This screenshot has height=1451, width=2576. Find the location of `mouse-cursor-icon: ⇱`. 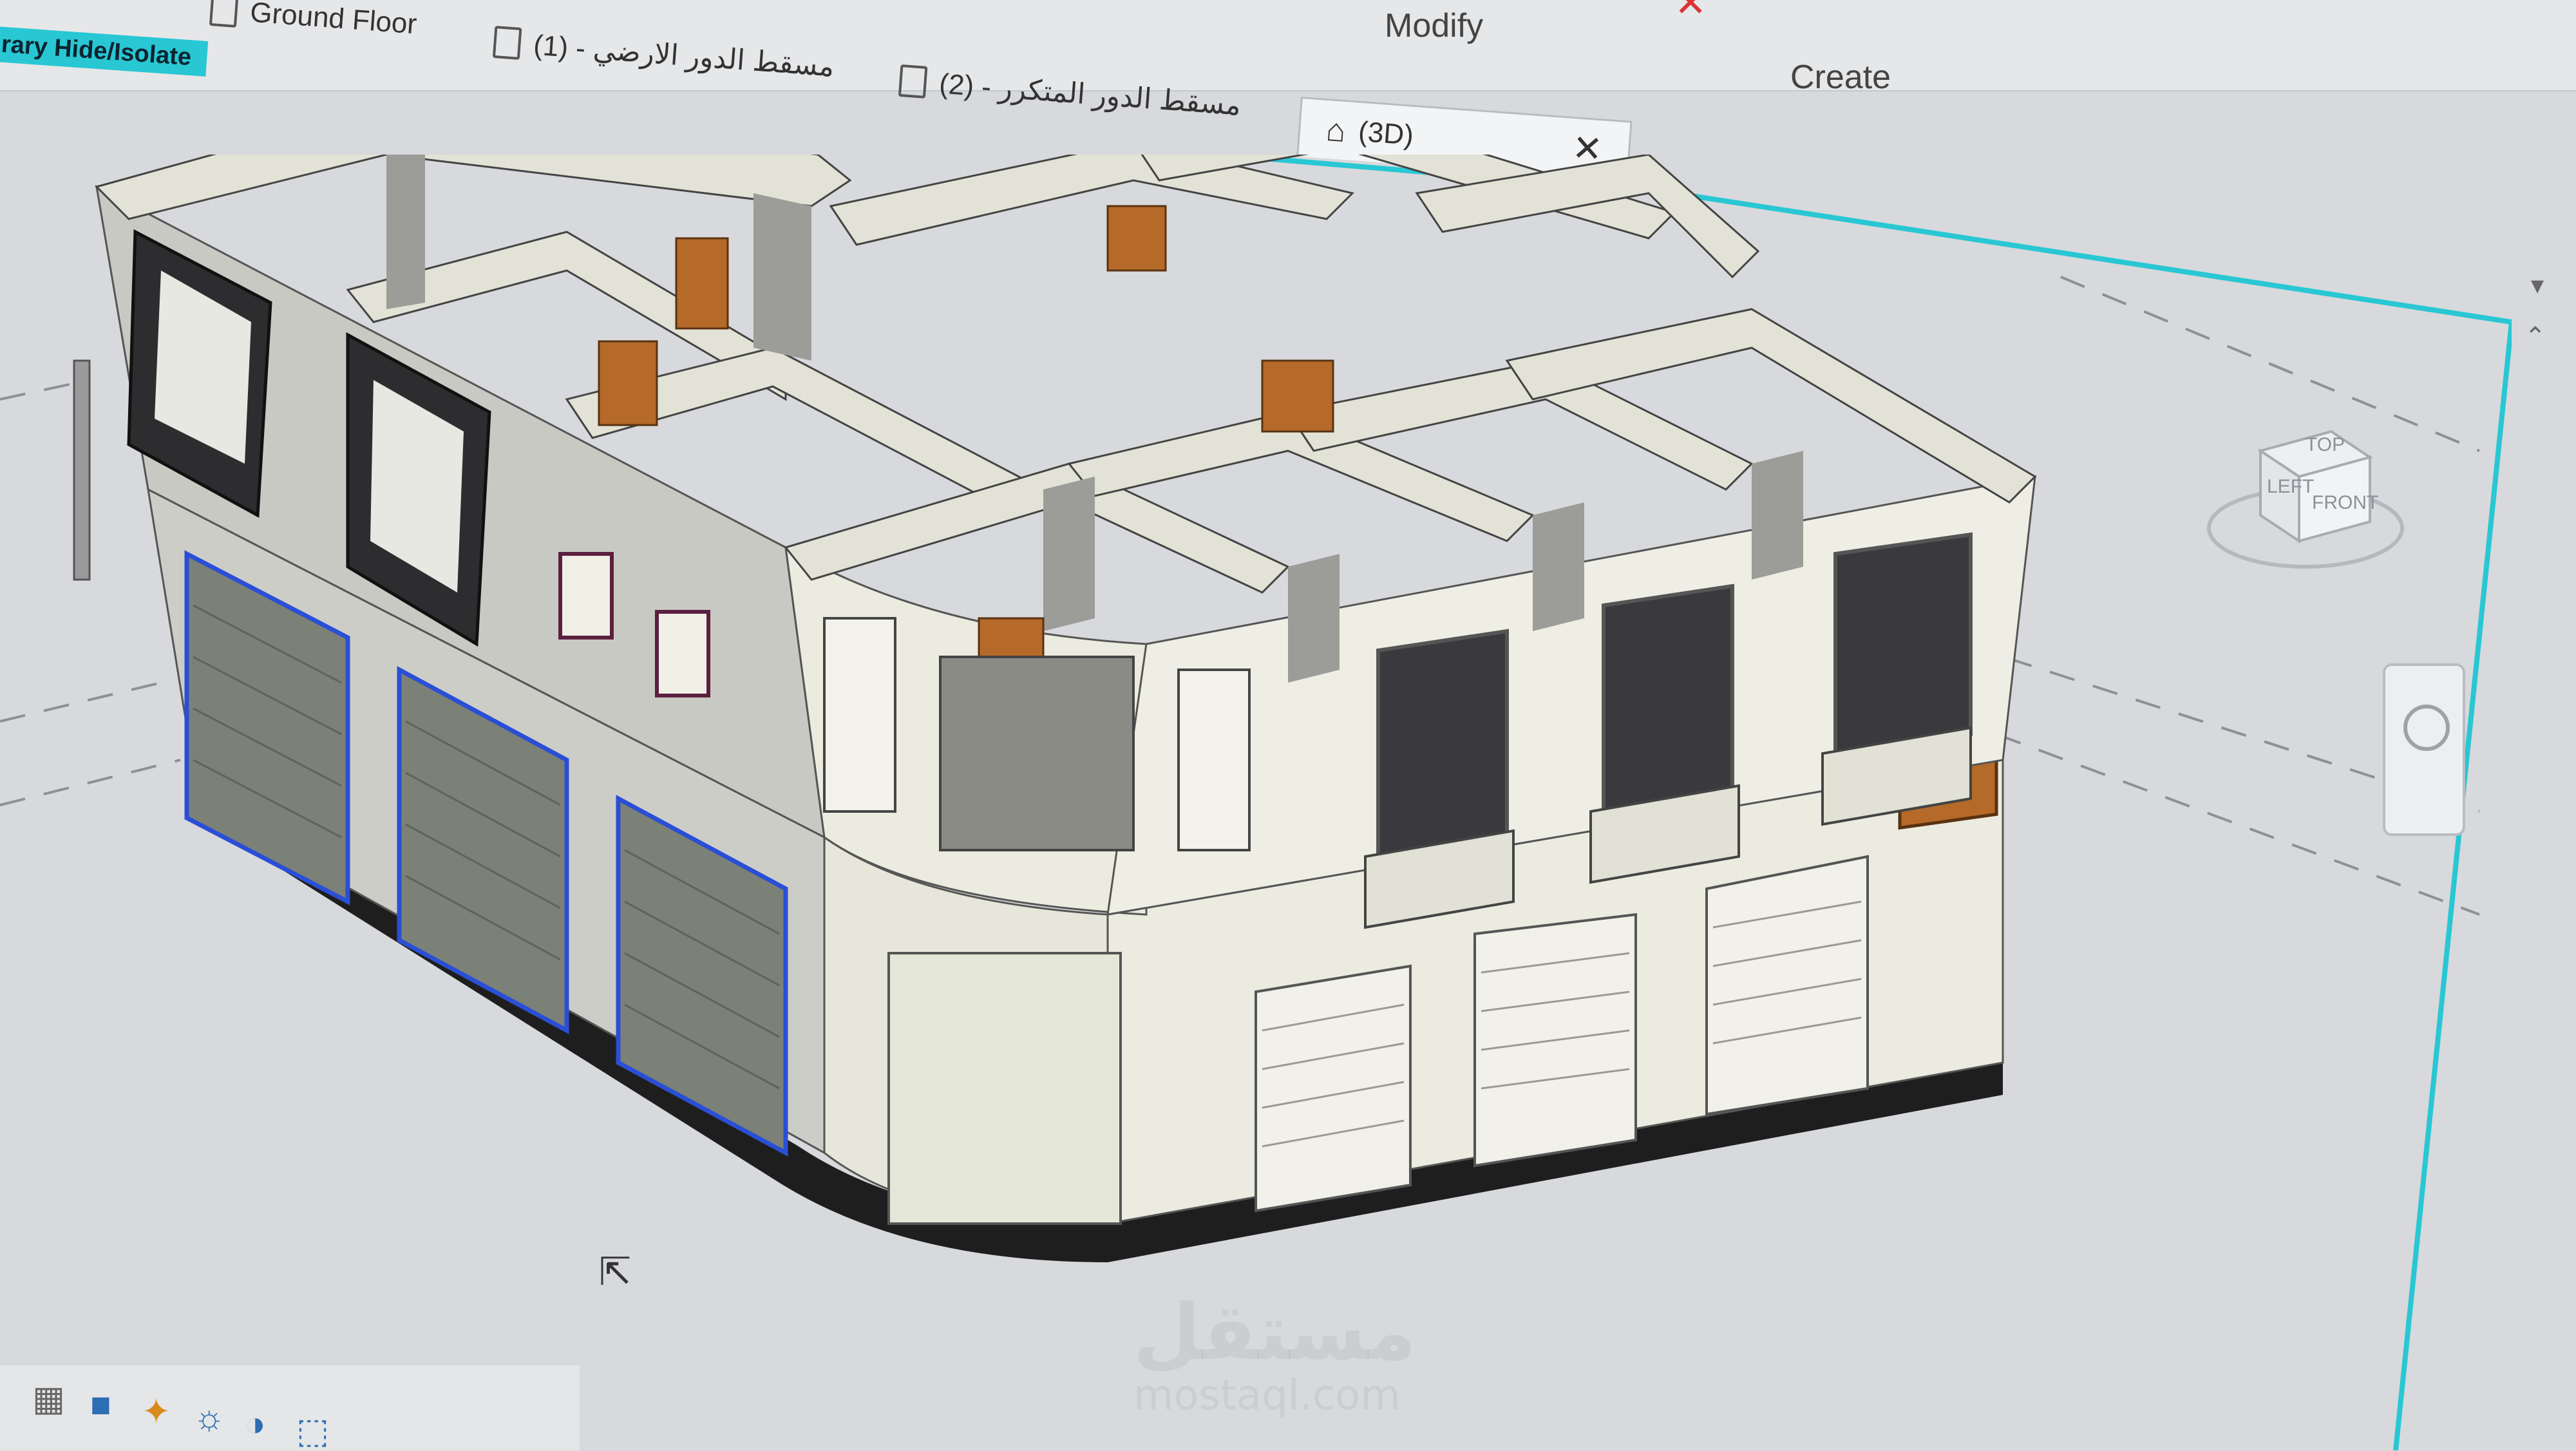

mouse-cursor-icon: ⇱ is located at coordinates (615, 1271).